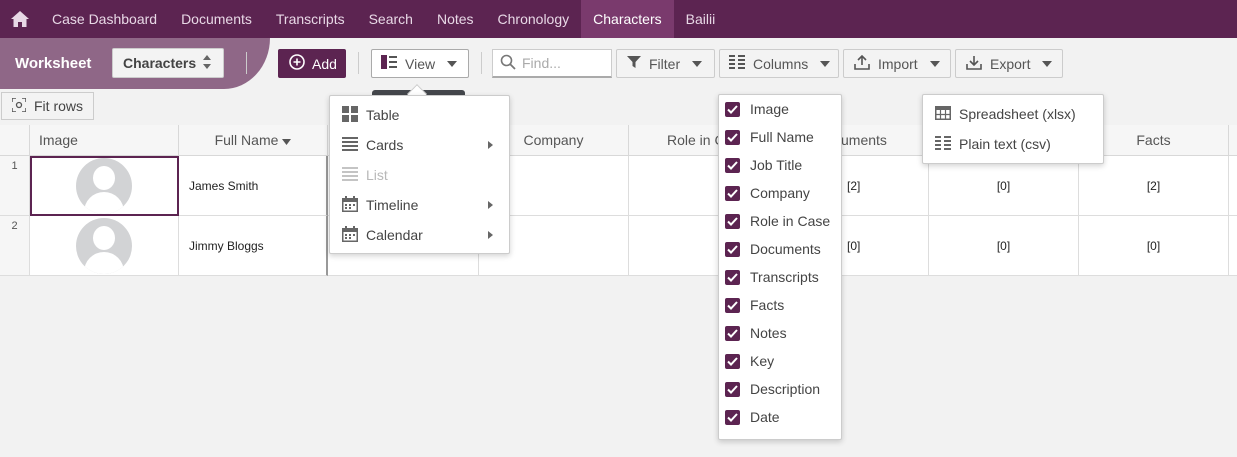  Describe the element at coordinates (419, 115) in the screenshot. I see `view-menu-item-table: Table` at that location.